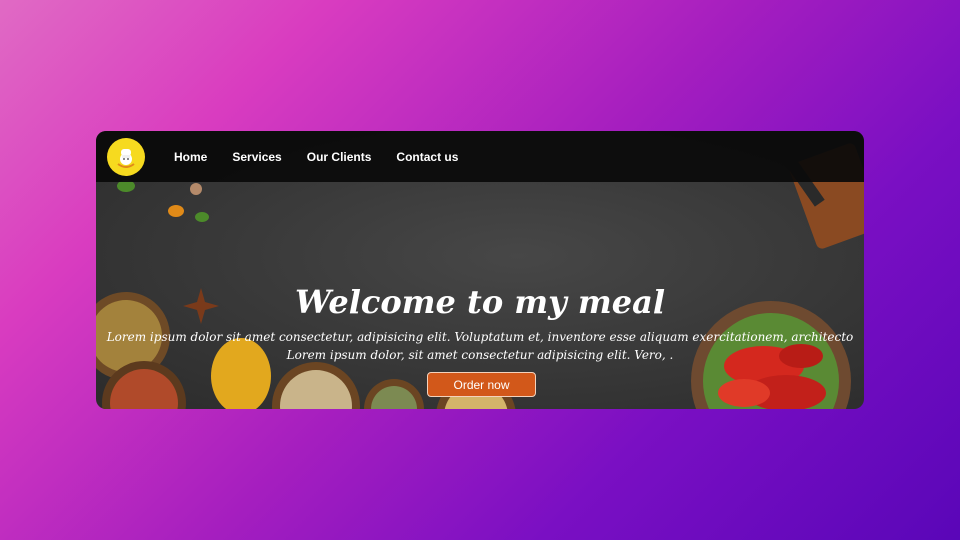  What do you see at coordinates (256, 157) in the screenshot?
I see `nav-link-services: Services` at bounding box center [256, 157].